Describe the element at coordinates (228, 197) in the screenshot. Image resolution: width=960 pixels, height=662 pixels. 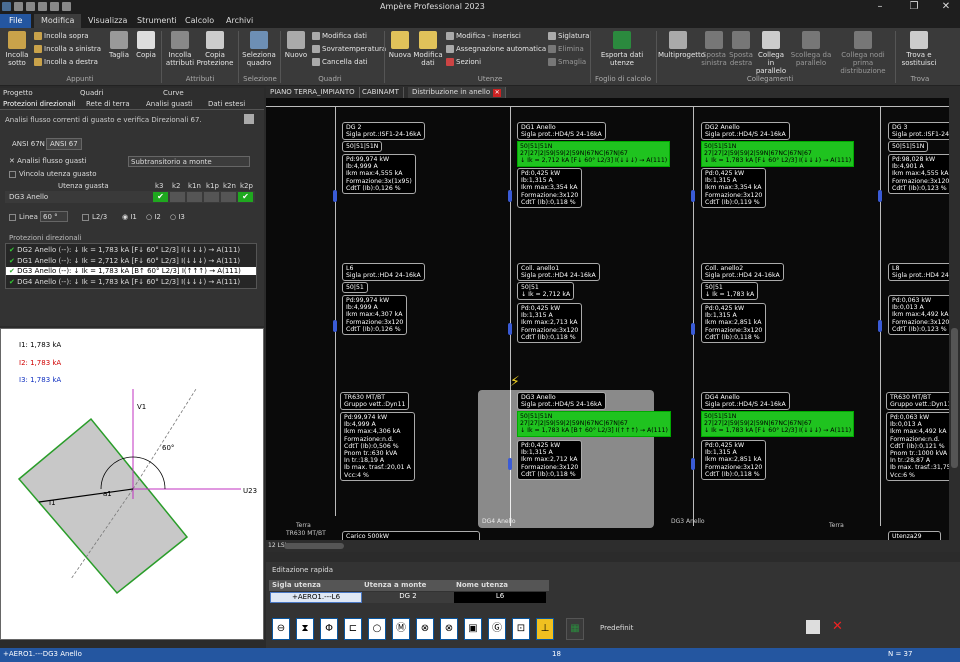
I see `k2n-cell` at that location.